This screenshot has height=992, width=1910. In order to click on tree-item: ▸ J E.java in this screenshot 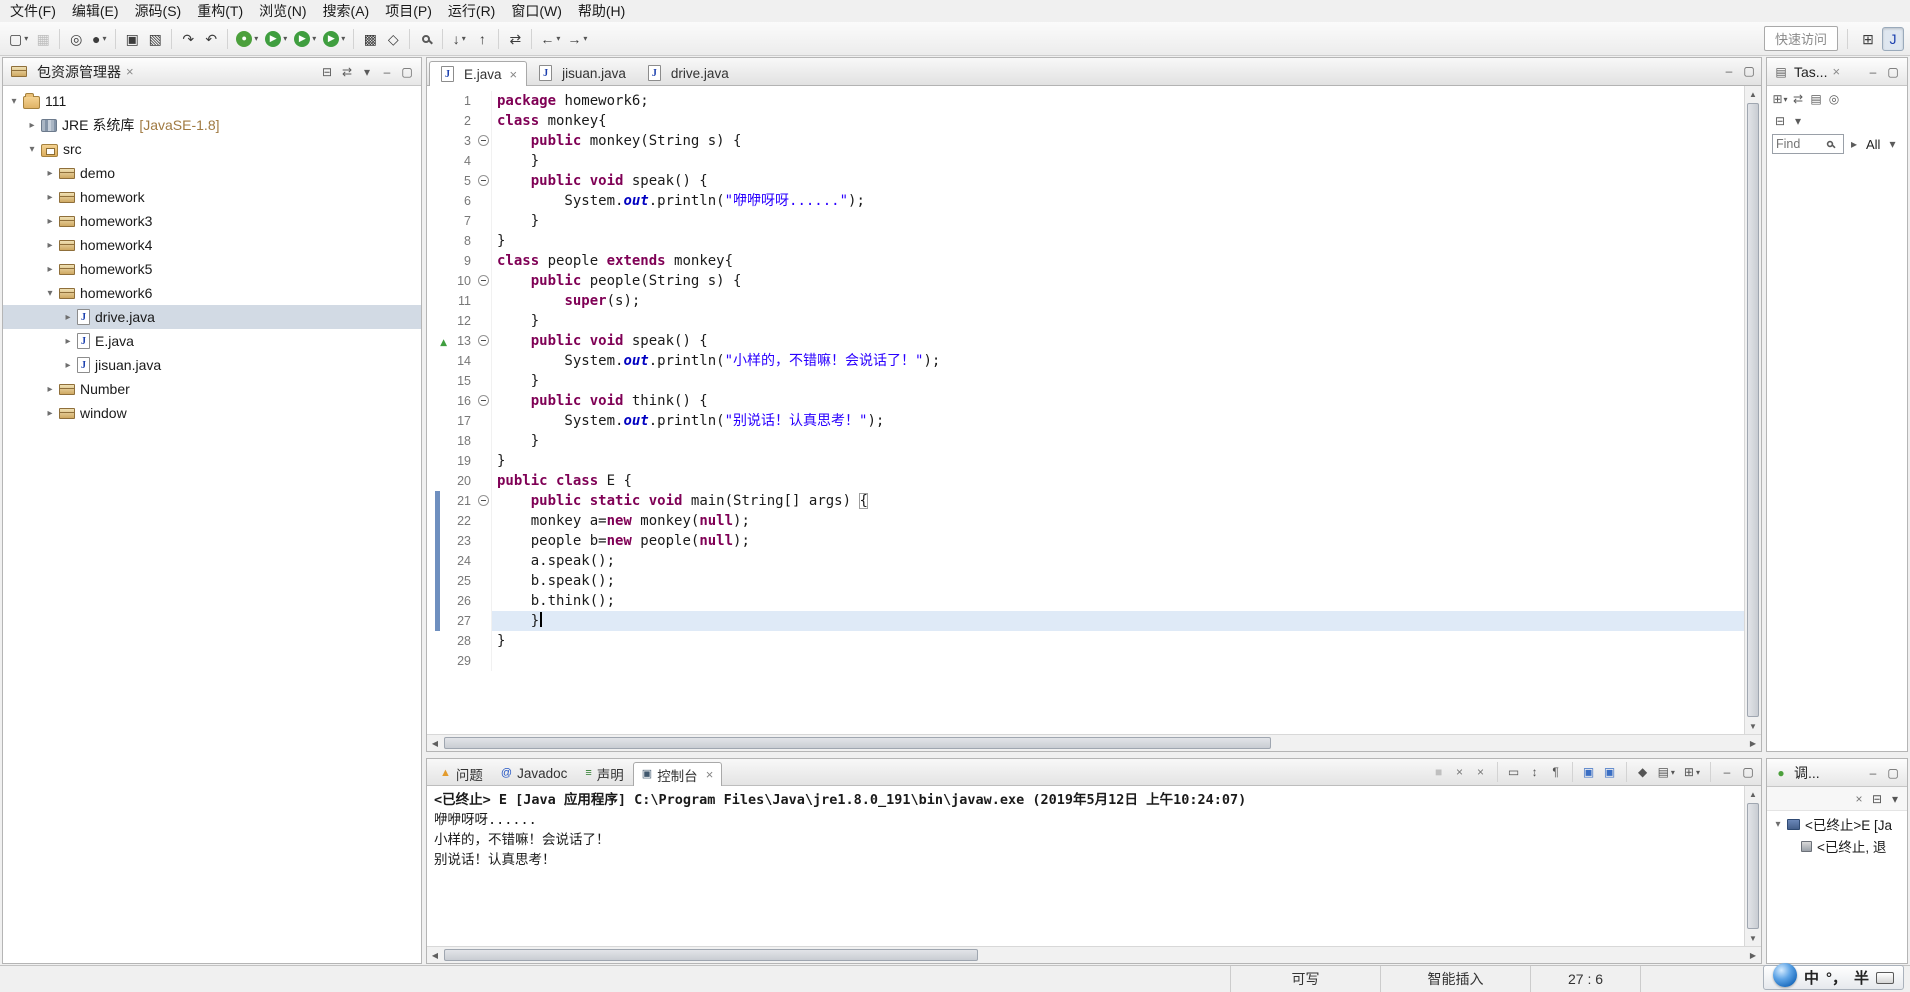, I will do `click(212, 341)`.